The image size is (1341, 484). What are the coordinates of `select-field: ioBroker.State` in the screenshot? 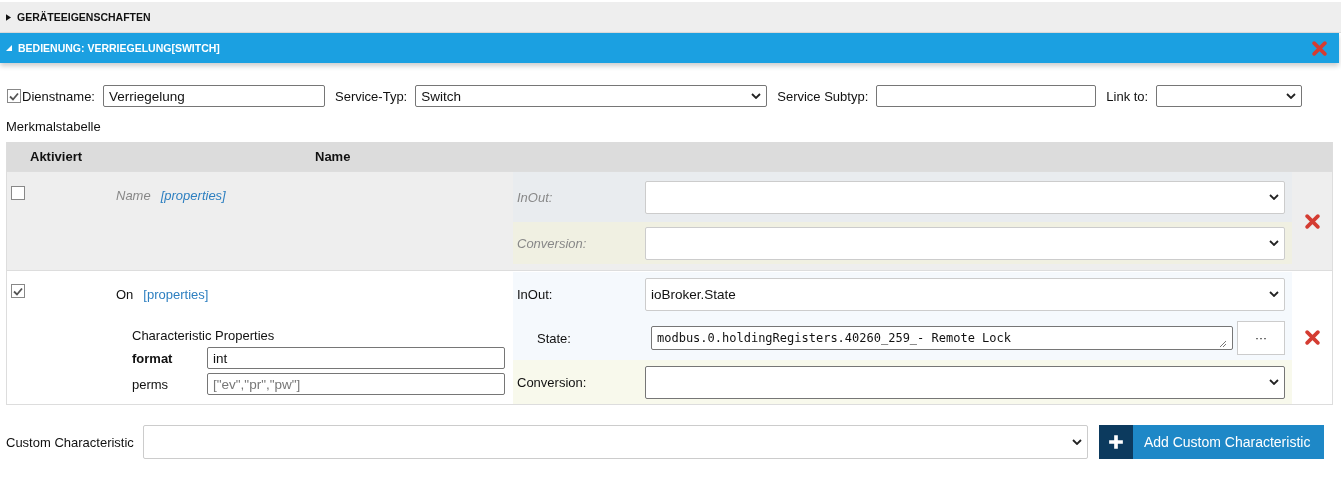 It's located at (965, 294).